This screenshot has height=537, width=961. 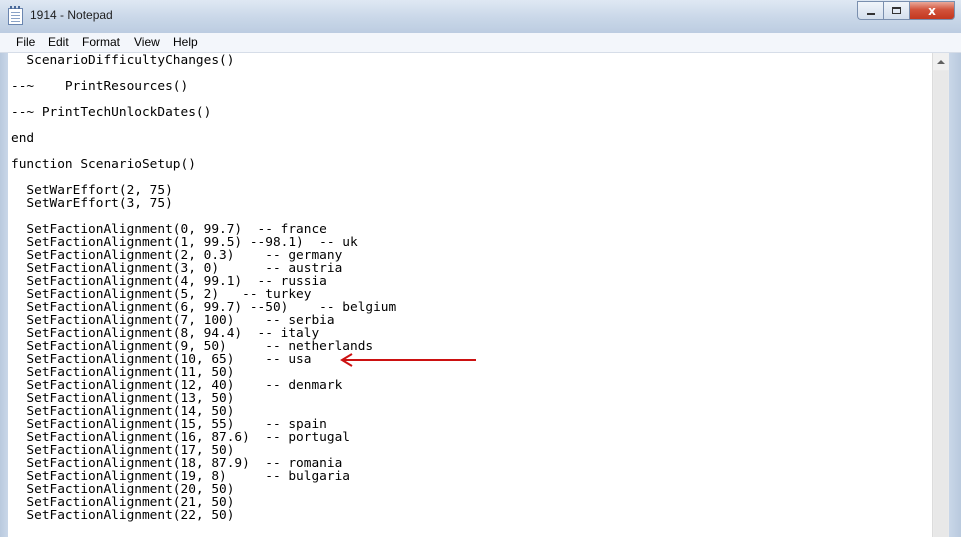 What do you see at coordinates (408, 360) in the screenshot?
I see `red-arrow-icon` at bounding box center [408, 360].